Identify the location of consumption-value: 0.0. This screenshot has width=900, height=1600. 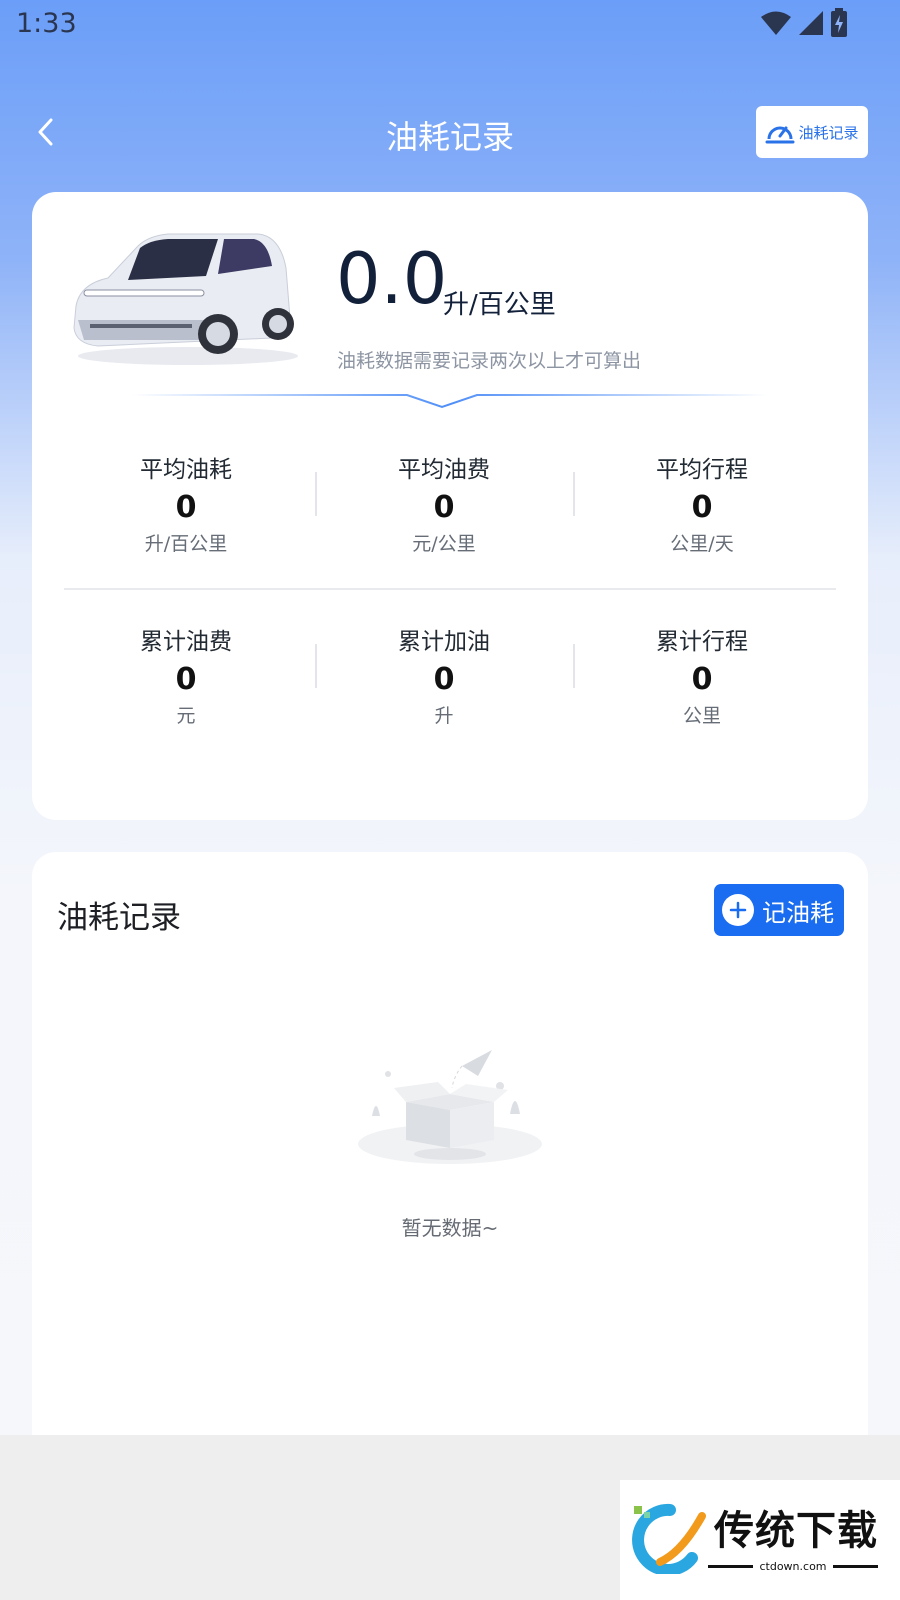
(392, 279).